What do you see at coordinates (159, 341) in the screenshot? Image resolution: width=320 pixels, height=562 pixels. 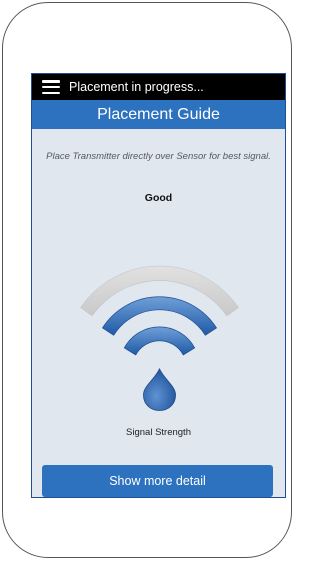 I see `signal-arc-inner` at bounding box center [159, 341].